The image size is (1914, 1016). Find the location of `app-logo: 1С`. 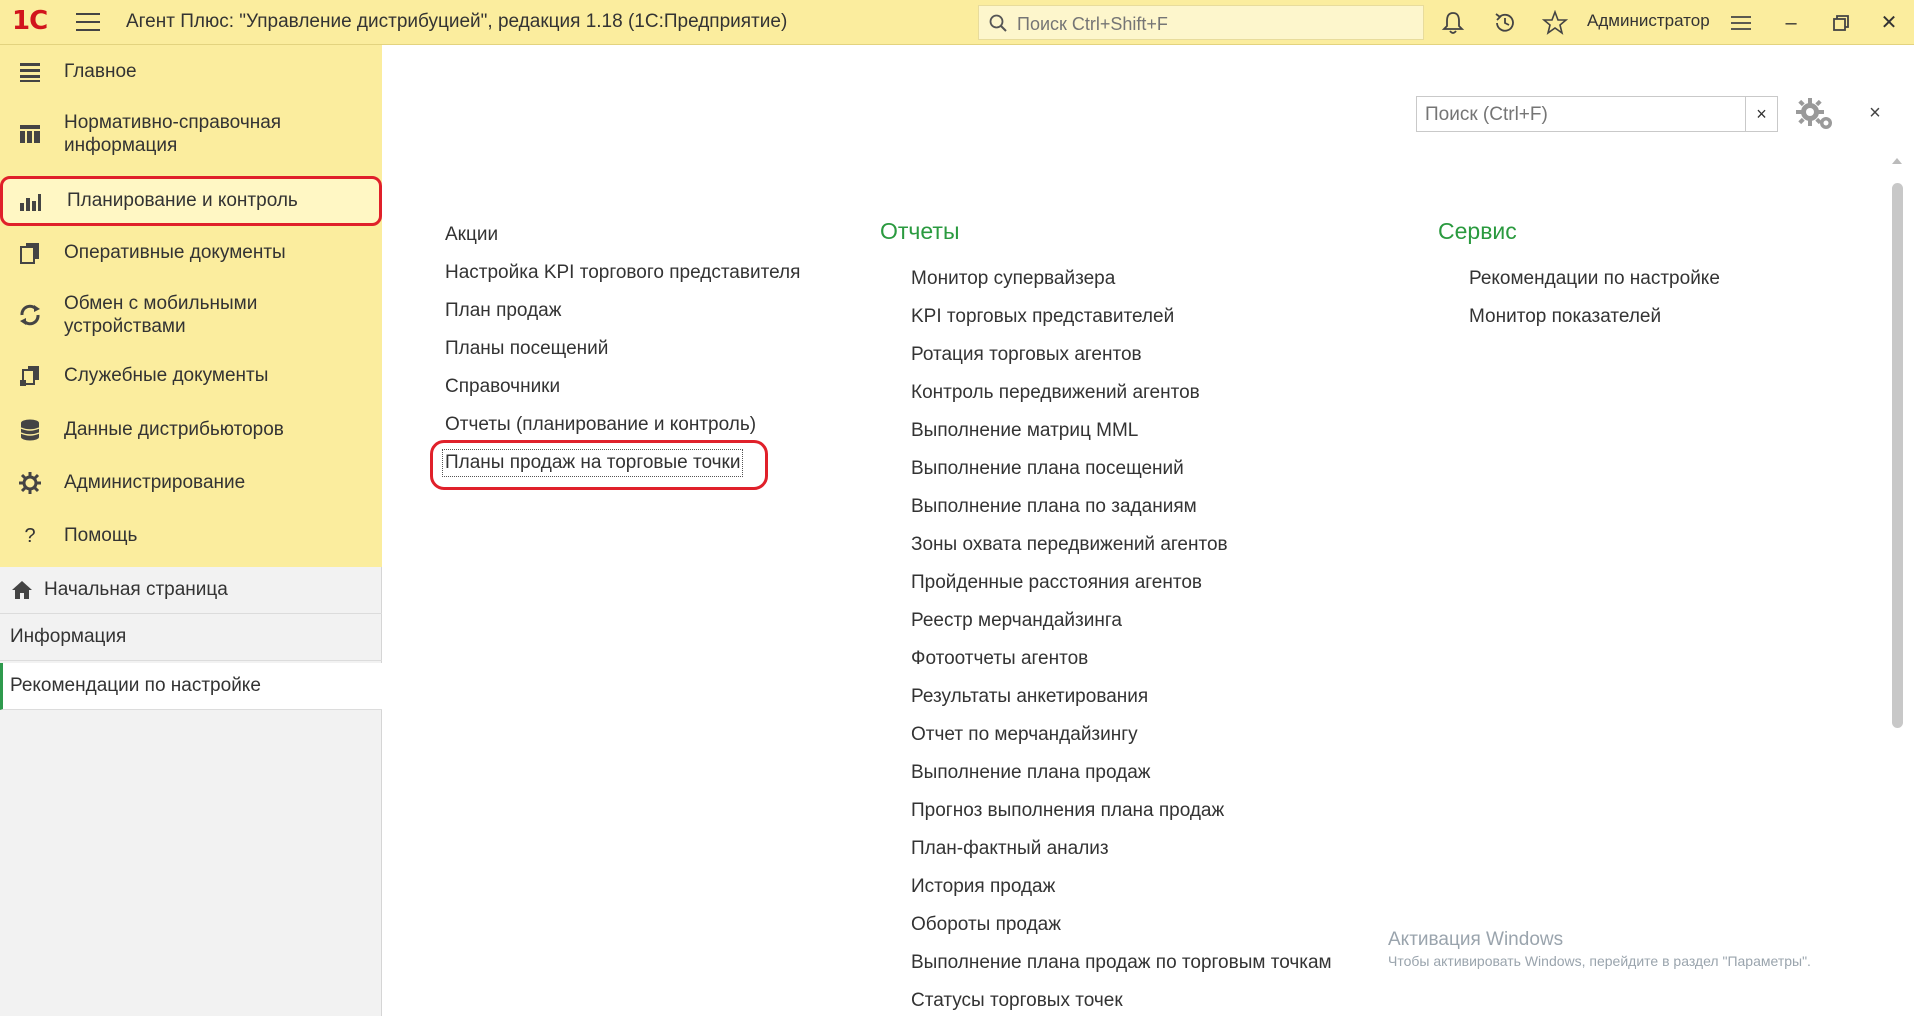

app-logo: 1С is located at coordinates (30, 21).